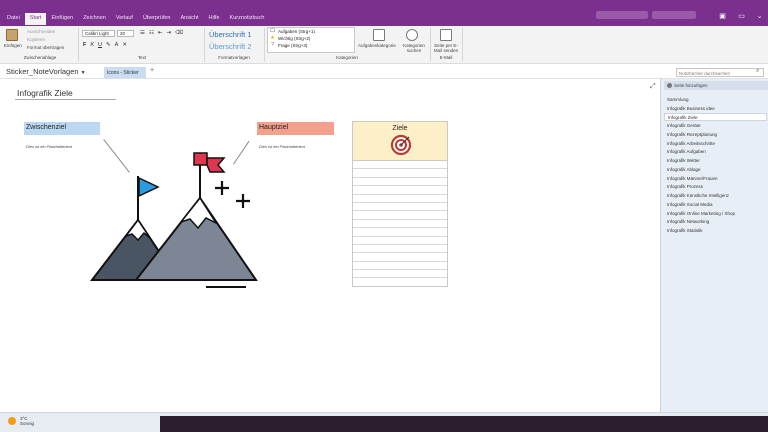  What do you see at coordinates (715, 179) in the screenshot?
I see `page-item: Infografik Männer/Frauen` at bounding box center [715, 179].